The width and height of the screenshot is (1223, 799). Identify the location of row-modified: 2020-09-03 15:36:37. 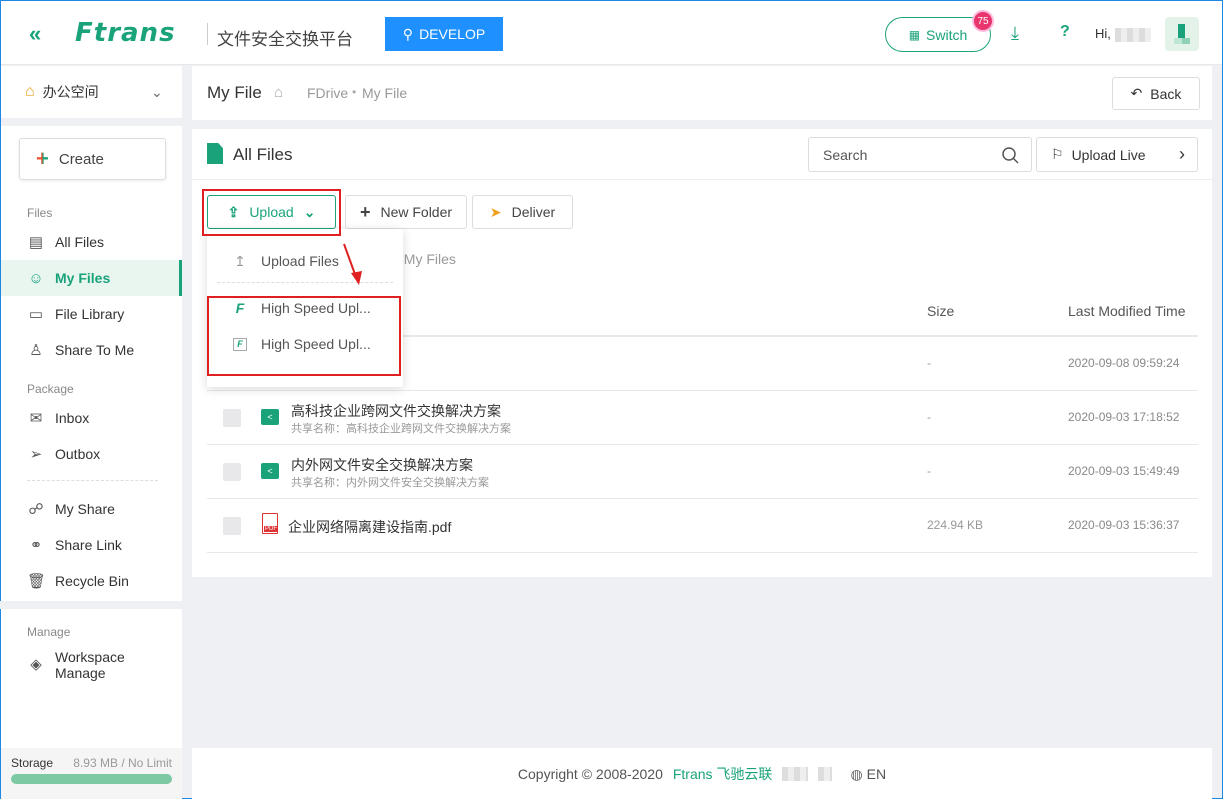
(1124, 525).